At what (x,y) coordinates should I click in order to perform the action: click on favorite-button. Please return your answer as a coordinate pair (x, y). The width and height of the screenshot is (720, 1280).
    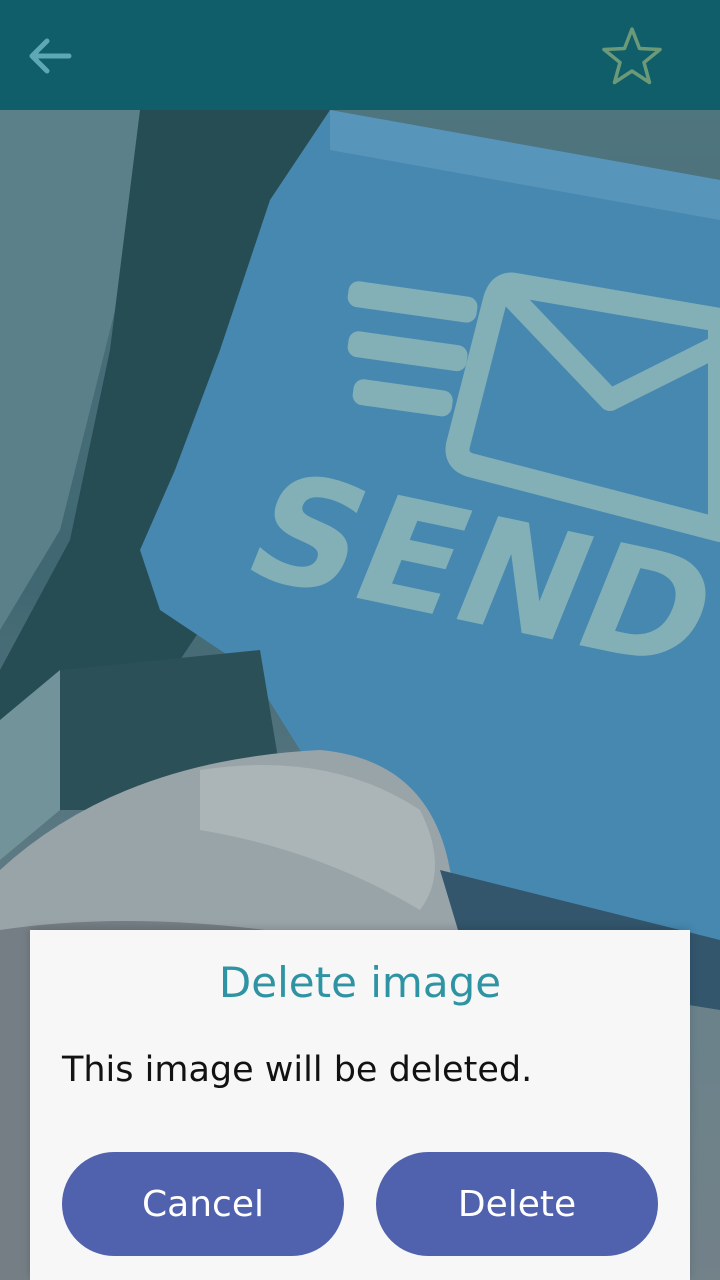
    Looking at the image, I should click on (632, 56).